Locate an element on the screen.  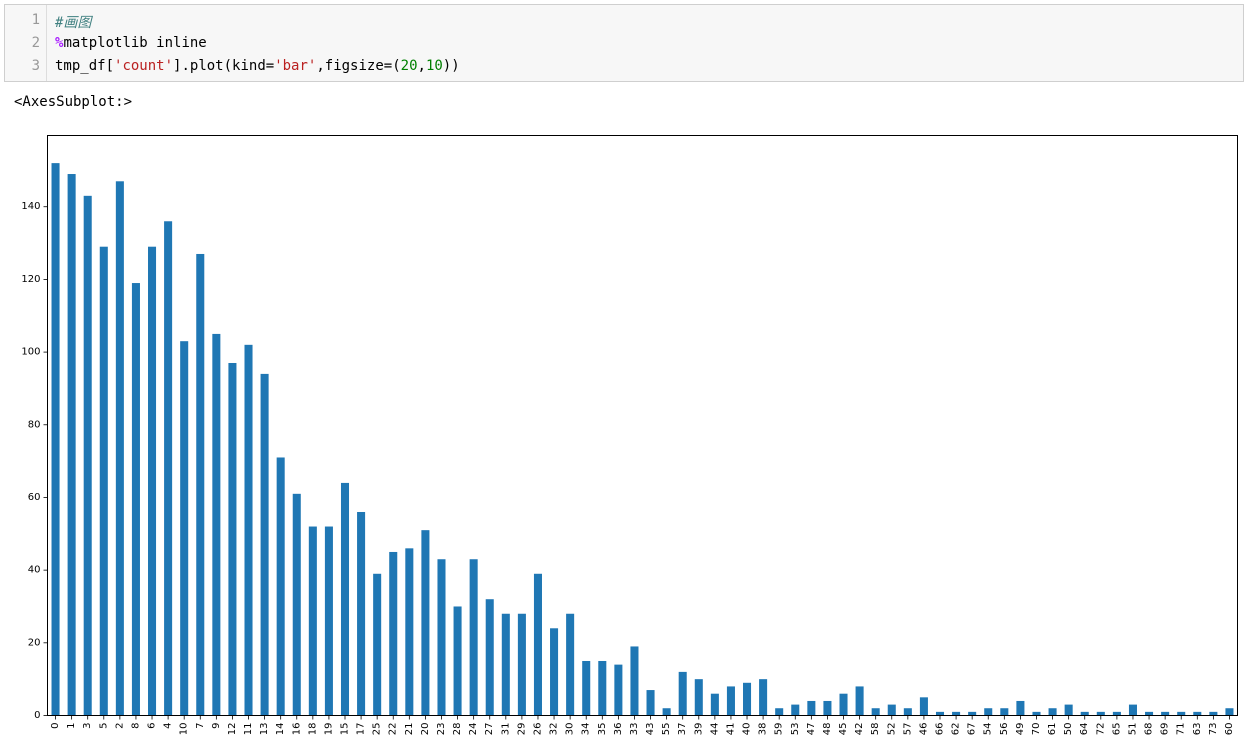
x-tick-label: 25 is located at coordinates (377, 729).